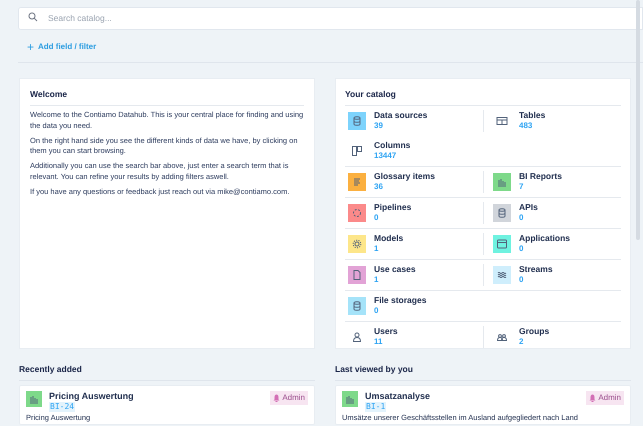  What do you see at coordinates (544, 238) in the screenshot?
I see `catalog-item-label: Applications` at bounding box center [544, 238].